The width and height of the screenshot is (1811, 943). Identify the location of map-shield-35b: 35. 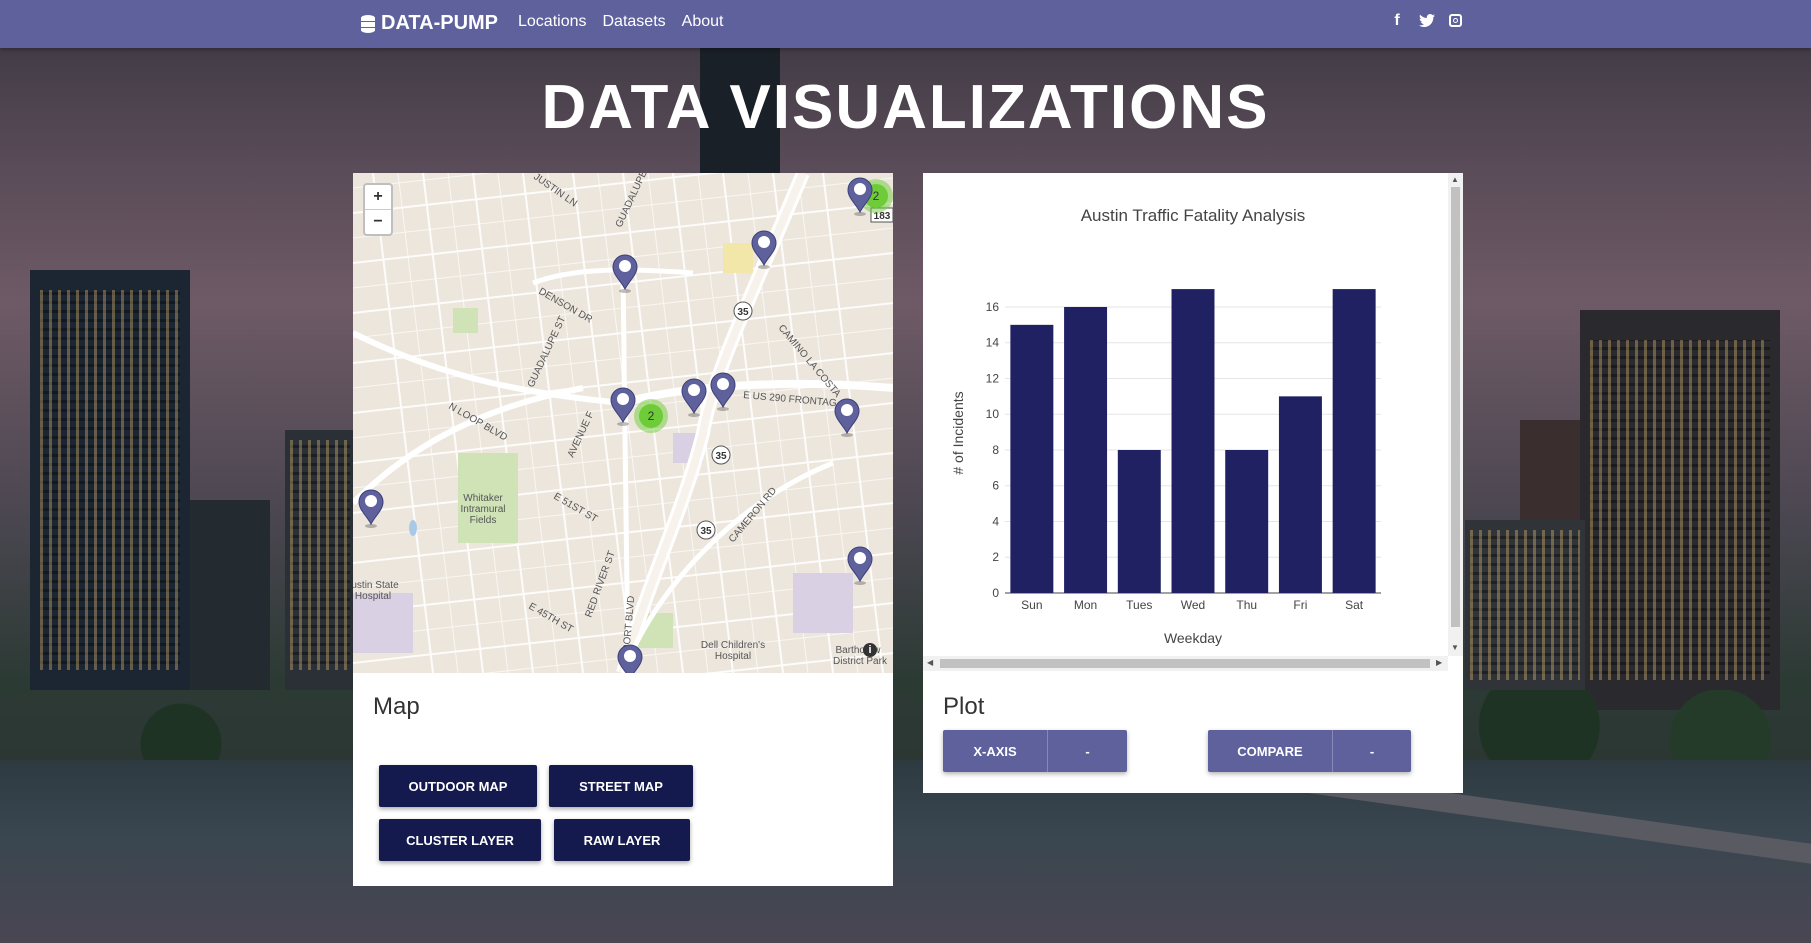
(721, 456).